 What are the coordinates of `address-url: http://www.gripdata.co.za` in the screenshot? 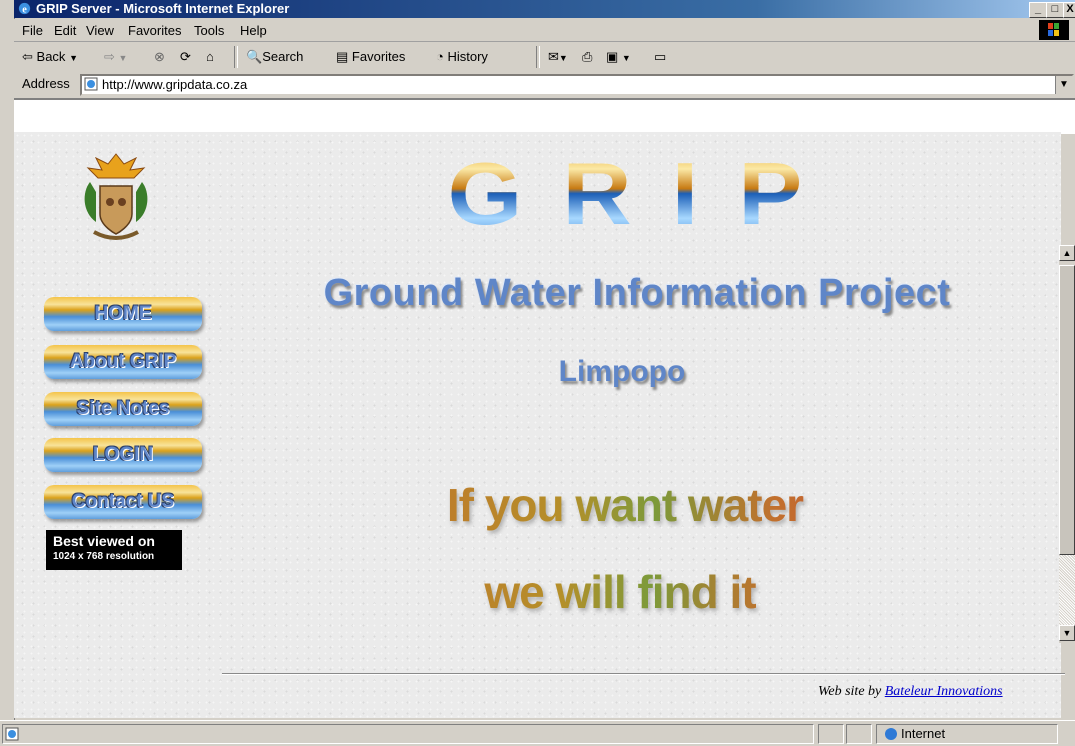 It's located at (175, 84).